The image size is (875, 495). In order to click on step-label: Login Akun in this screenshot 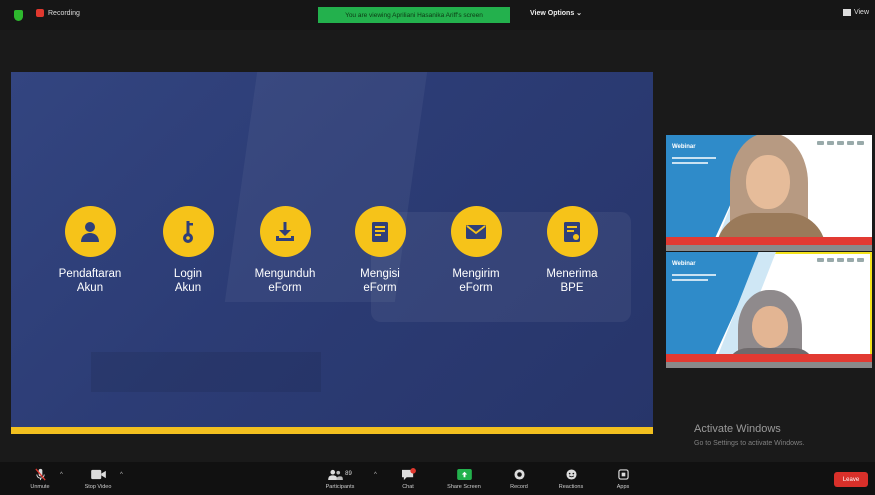, I will do `click(188, 281)`.